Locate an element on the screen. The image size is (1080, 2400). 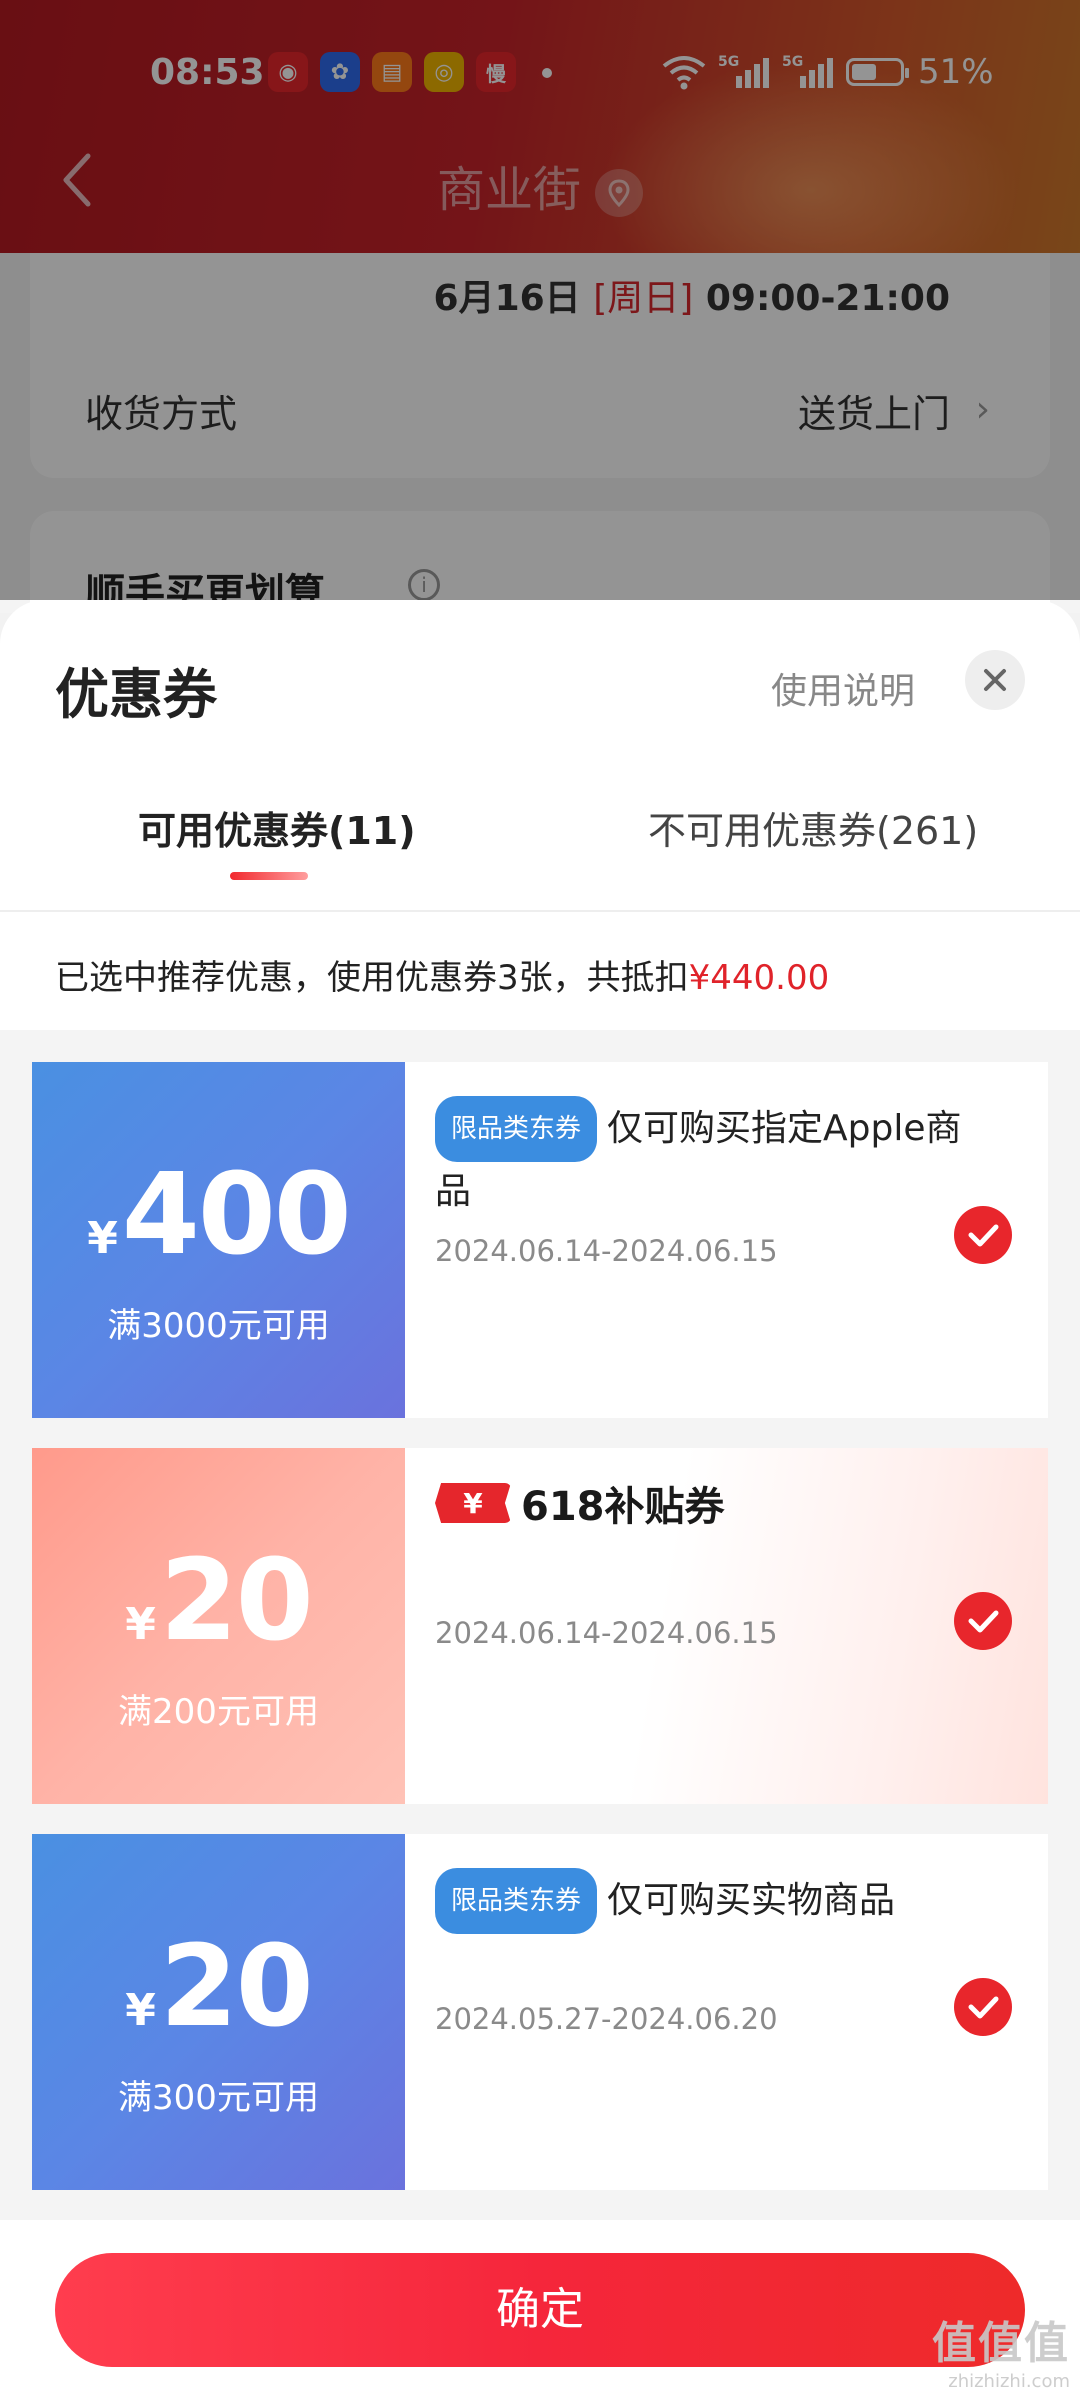
summary-text: 已选中推荐优惠，使用优惠券3张，共抵扣 is located at coordinates (372, 978).